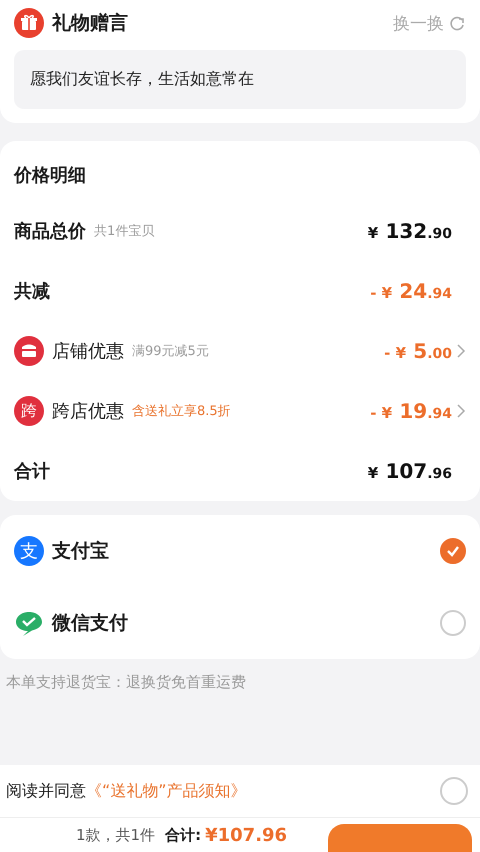 The image size is (480, 852). What do you see at coordinates (240, 551) in the screenshot?
I see `payment-option: 支 支付宝` at bounding box center [240, 551].